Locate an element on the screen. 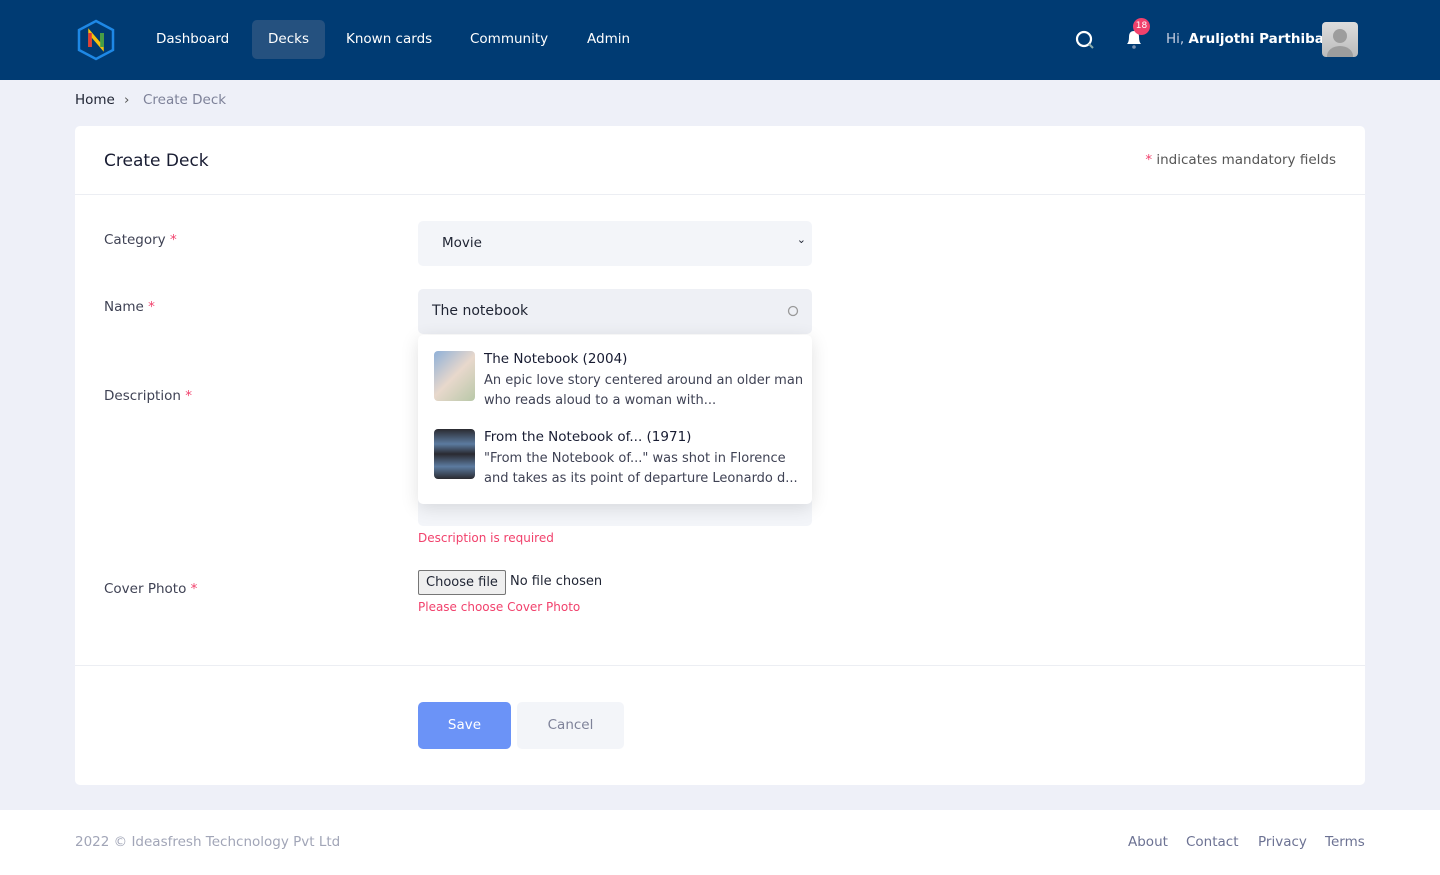 Image resolution: width=1440 pixels, height=875 pixels. mandatory-note: * indicates mandatory fields is located at coordinates (1240, 160).